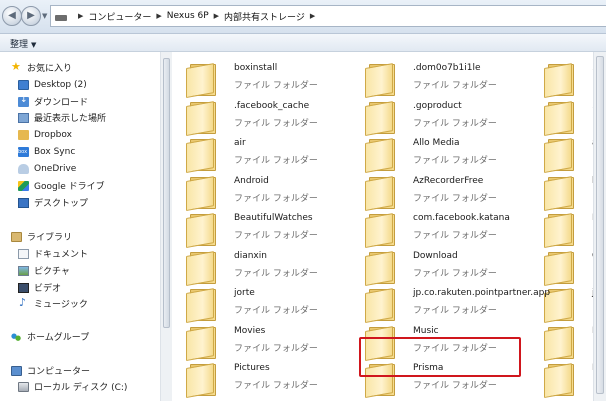 The image size is (606, 401). I want to click on nav-item-onedrive: OneDrive, so click(47, 168).